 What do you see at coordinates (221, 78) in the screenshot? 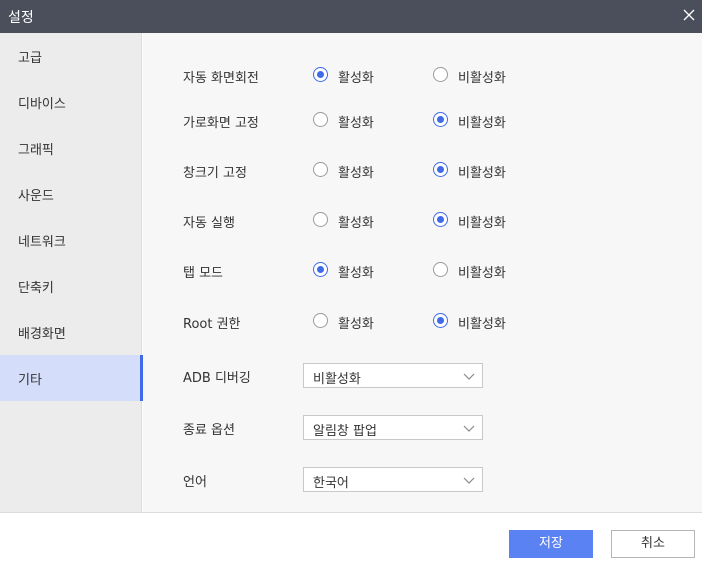
I see `setting-label: 자동 화면회전` at bounding box center [221, 78].